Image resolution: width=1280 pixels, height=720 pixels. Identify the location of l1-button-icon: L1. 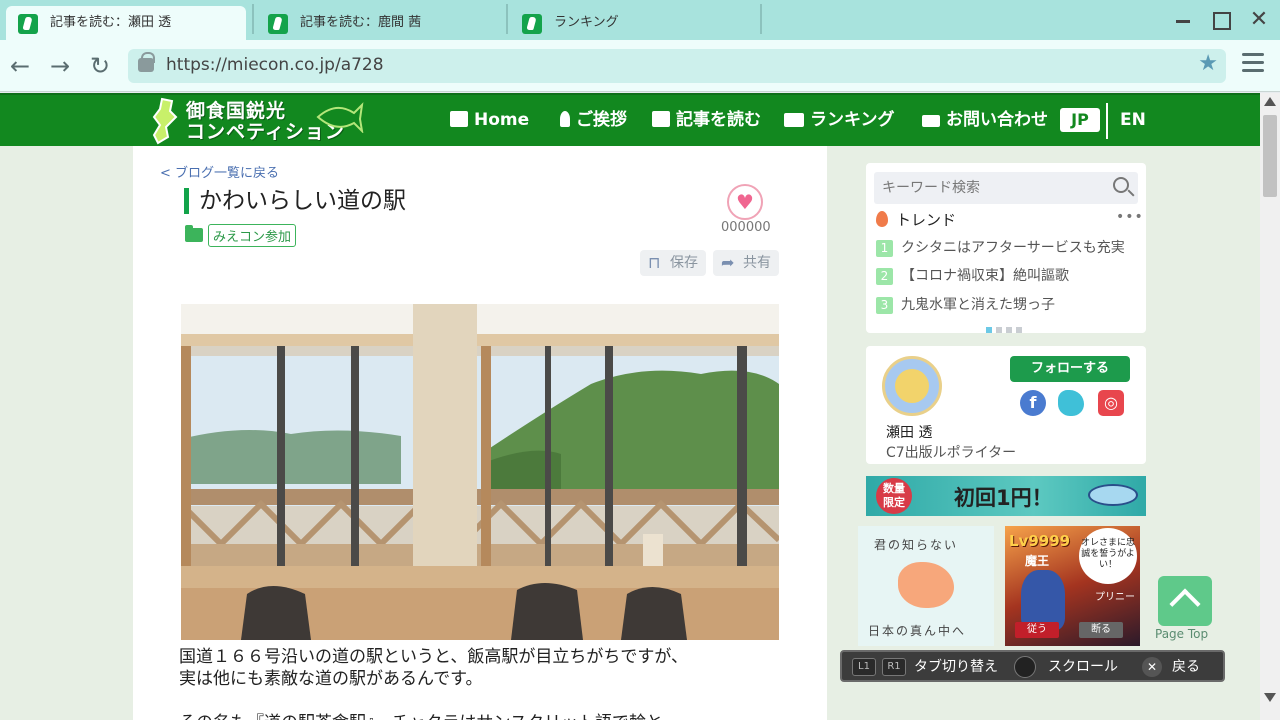
(864, 667).